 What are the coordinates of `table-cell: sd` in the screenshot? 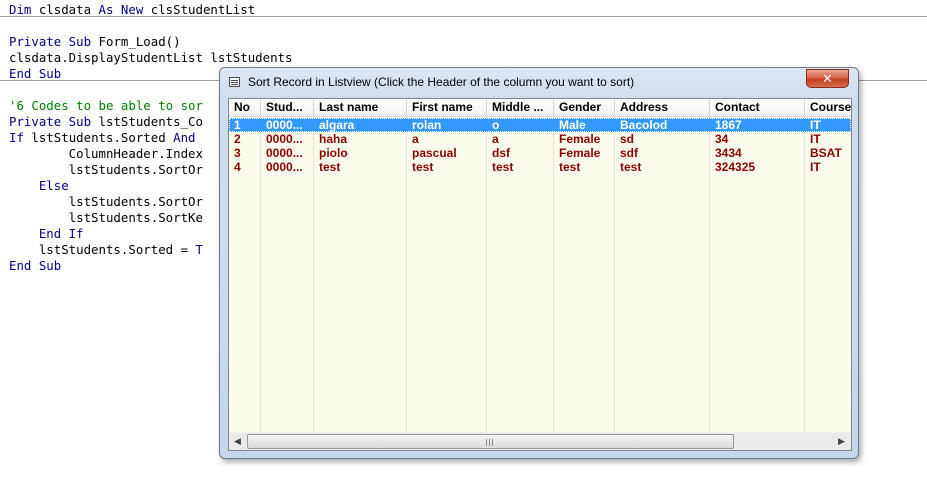 It's located at (627, 139).